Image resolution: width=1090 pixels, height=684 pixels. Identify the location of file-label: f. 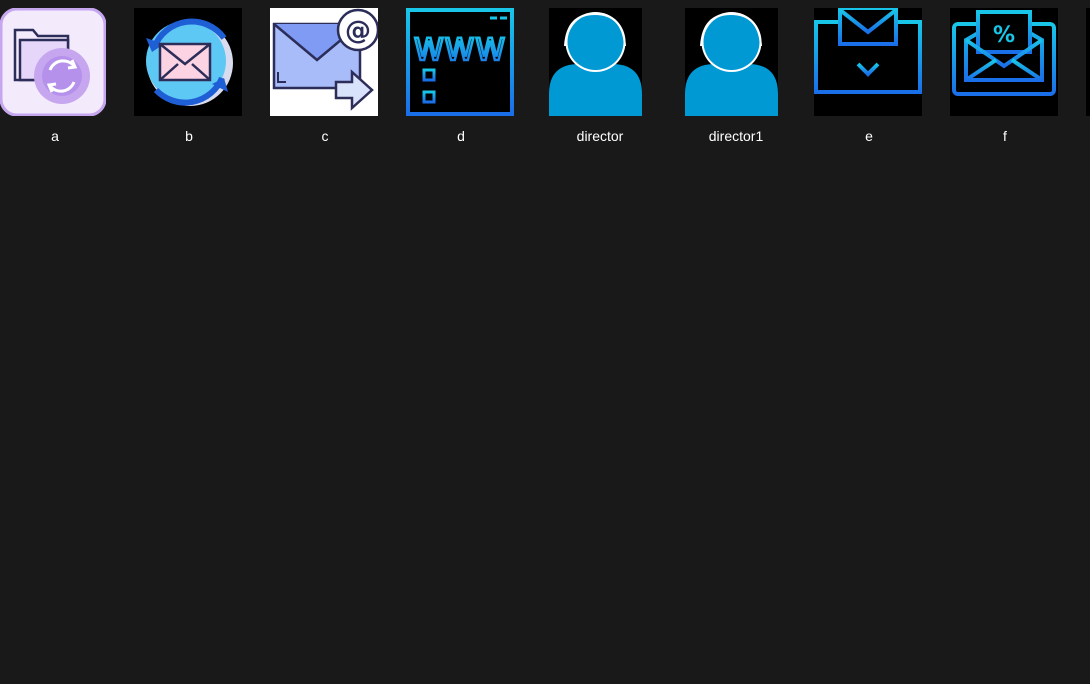
(1005, 136).